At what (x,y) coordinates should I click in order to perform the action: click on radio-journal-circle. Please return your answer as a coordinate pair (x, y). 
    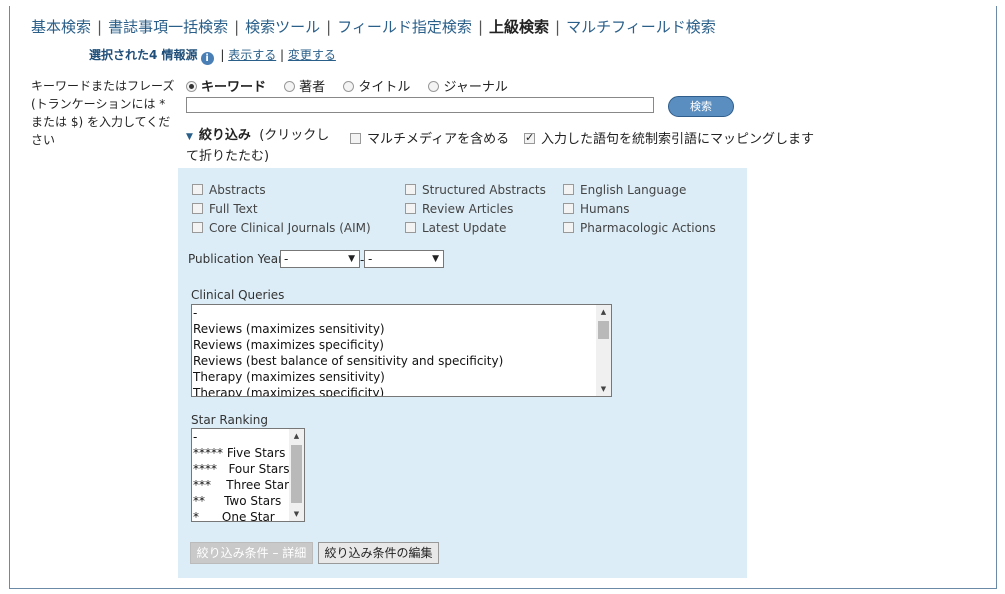
    Looking at the image, I should click on (434, 86).